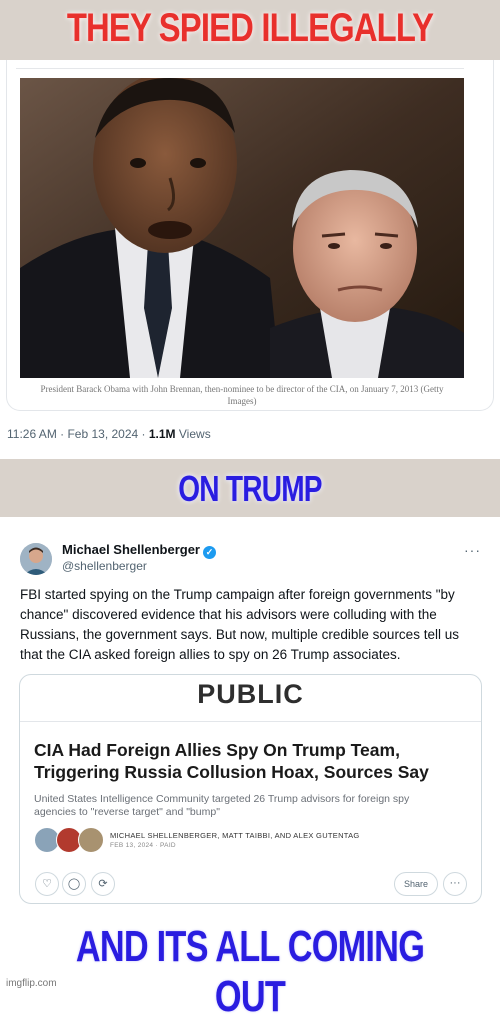 The height and width of the screenshot is (1022, 500). I want to click on more-options-button: ···, so click(455, 884).